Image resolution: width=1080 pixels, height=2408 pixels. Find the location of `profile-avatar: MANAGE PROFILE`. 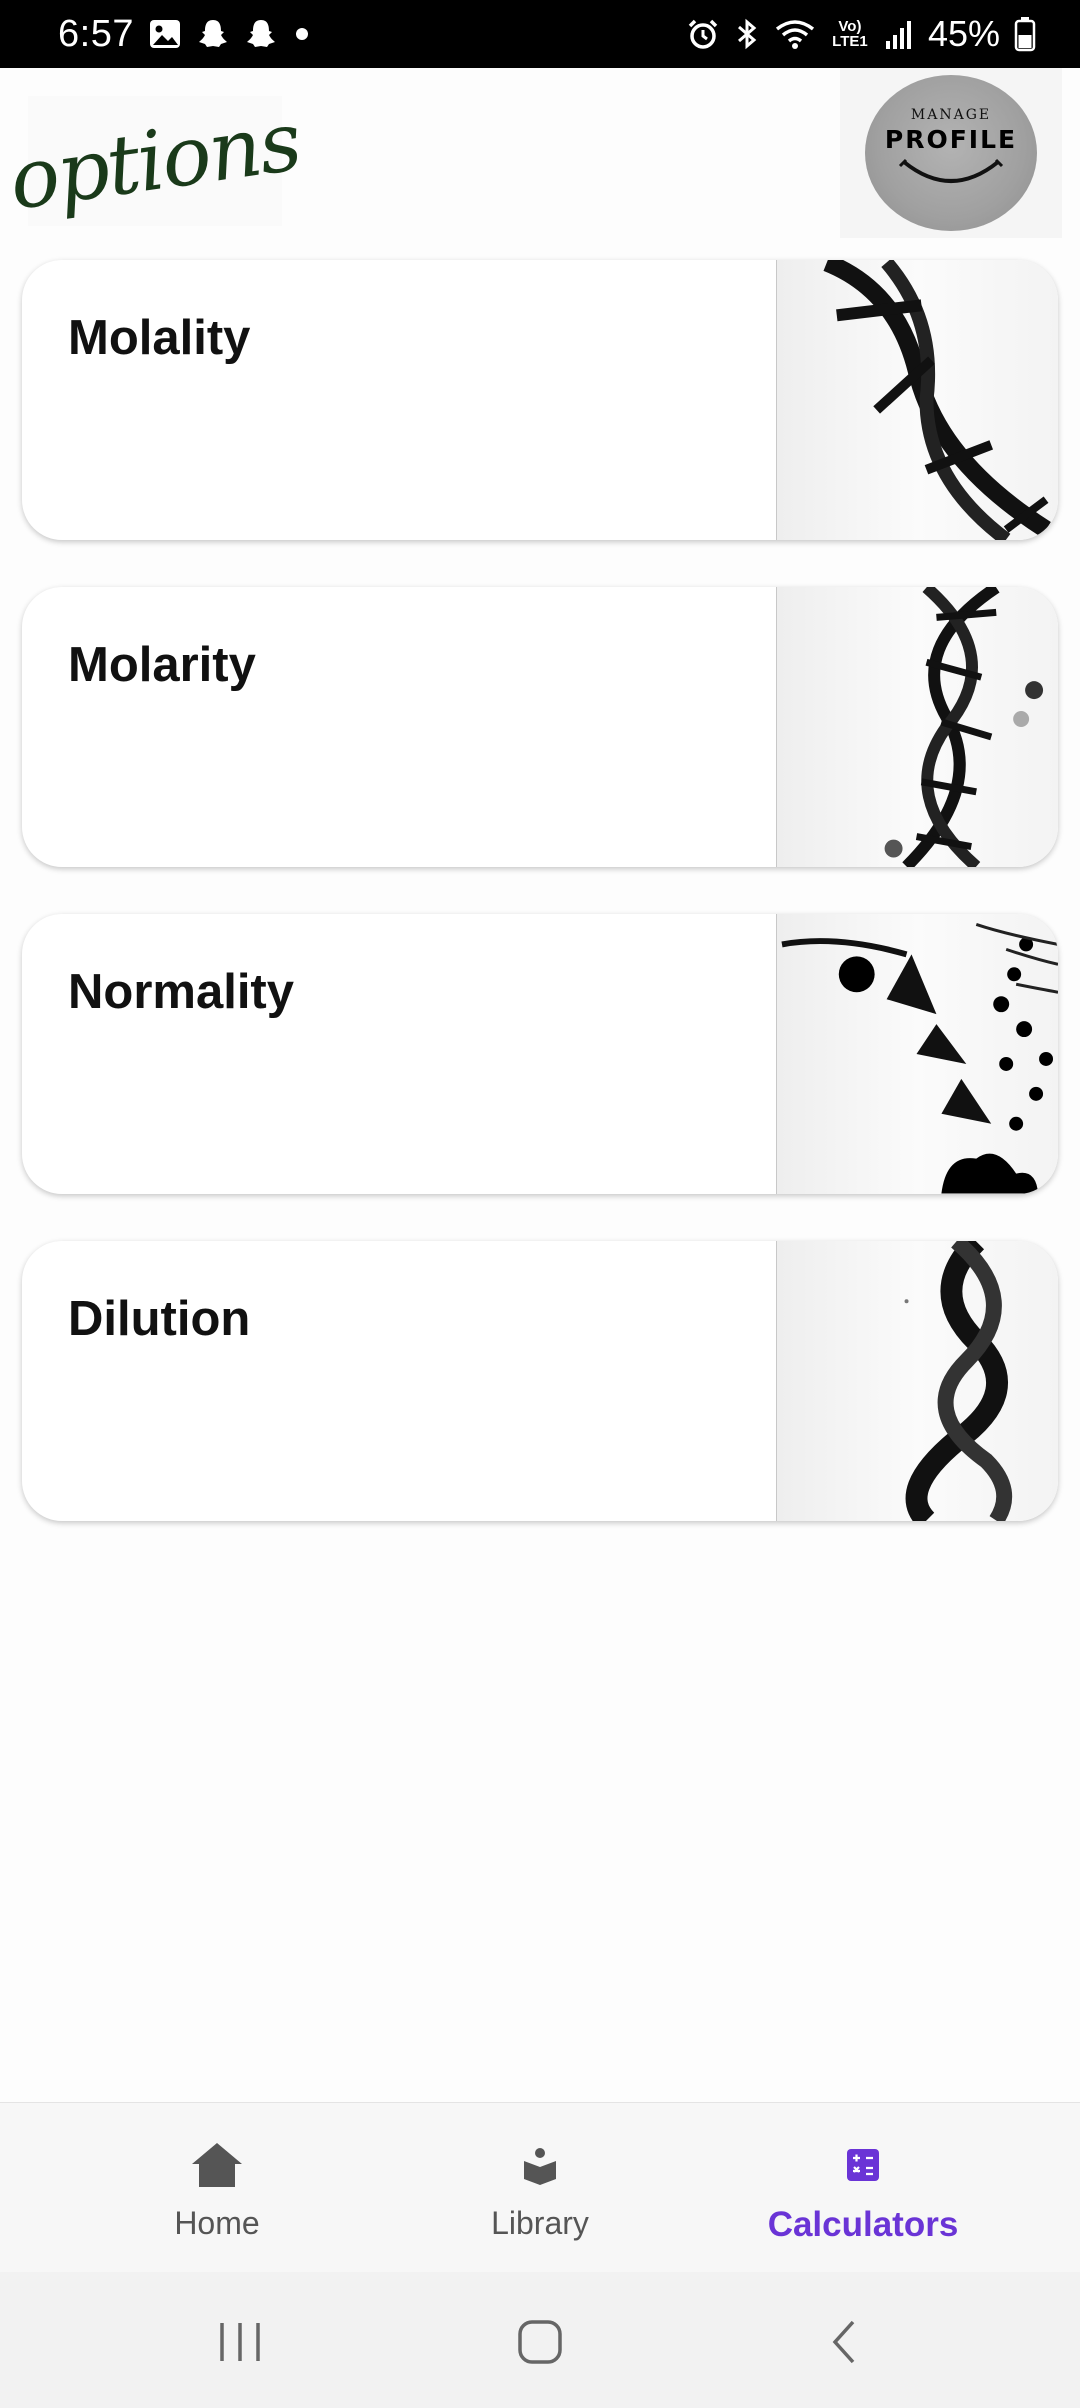

profile-avatar: MANAGE PROFILE is located at coordinates (951, 153).